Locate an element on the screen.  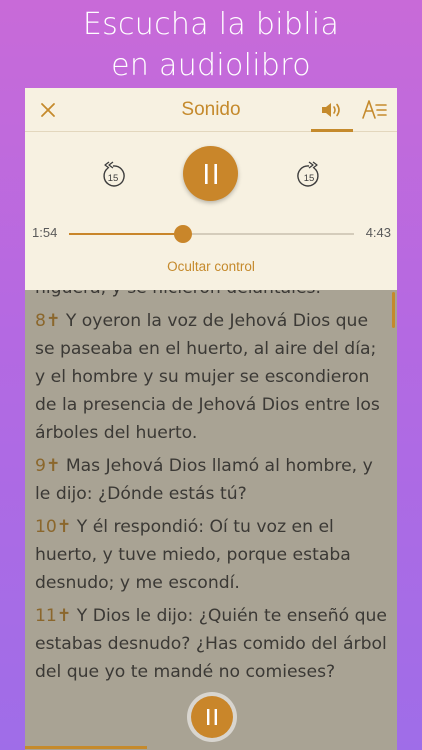
headline-line-1: Escucha la biblia is located at coordinates (211, 24).